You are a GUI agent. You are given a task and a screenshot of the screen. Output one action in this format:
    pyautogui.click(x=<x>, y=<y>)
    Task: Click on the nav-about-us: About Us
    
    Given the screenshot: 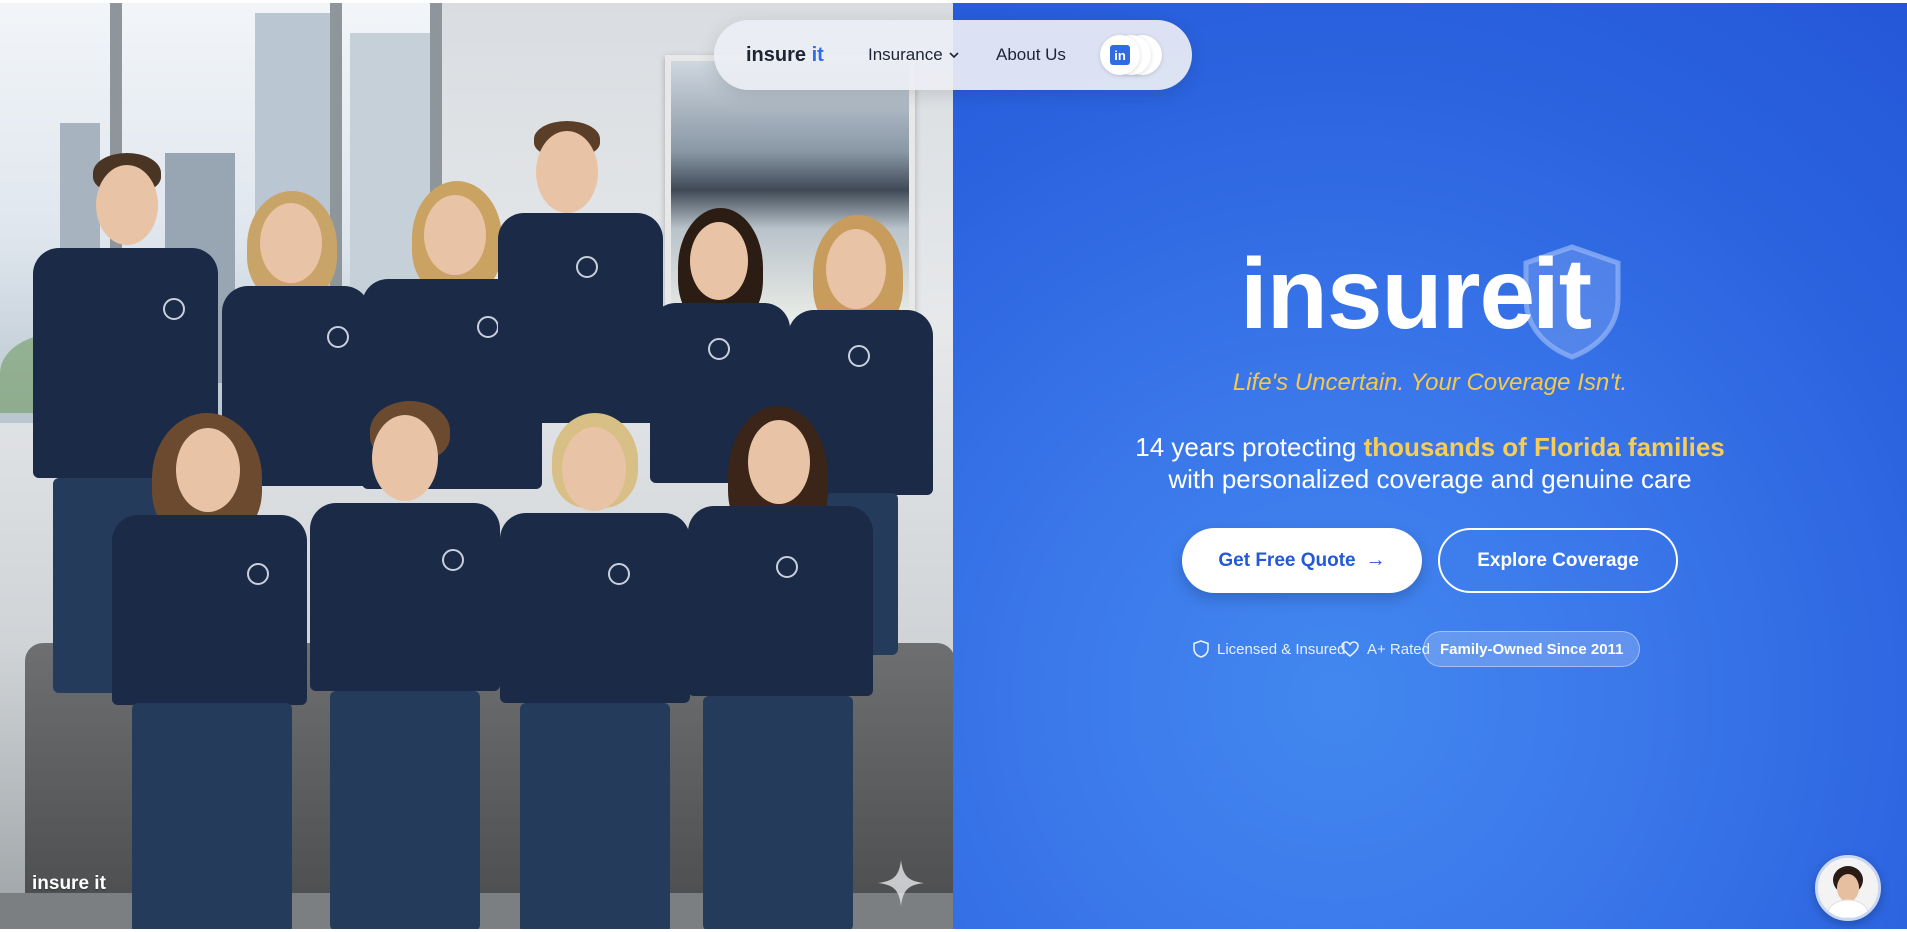 What is the action you would take?
    pyautogui.click(x=1031, y=55)
    